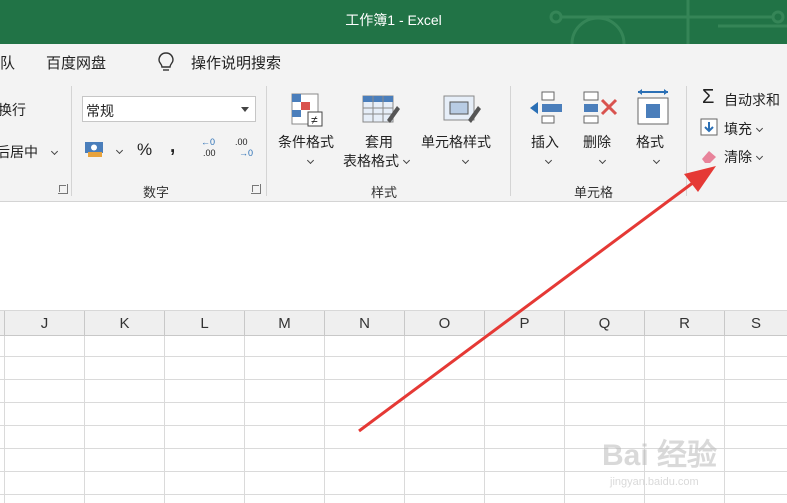 This screenshot has width=787, height=503. Describe the element at coordinates (308, 133) in the screenshot. I see `conditional-formatting-button: ≠ 条件格式` at that location.